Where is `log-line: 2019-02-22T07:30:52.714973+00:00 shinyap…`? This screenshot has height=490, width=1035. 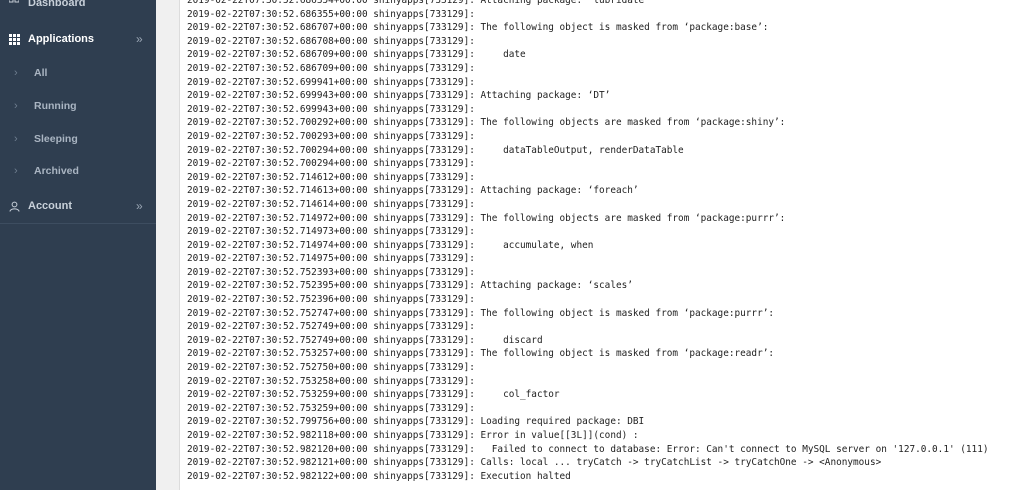
log-line: 2019-02-22T07:30:52.714973+00:00 shinyap… is located at coordinates (331, 232).